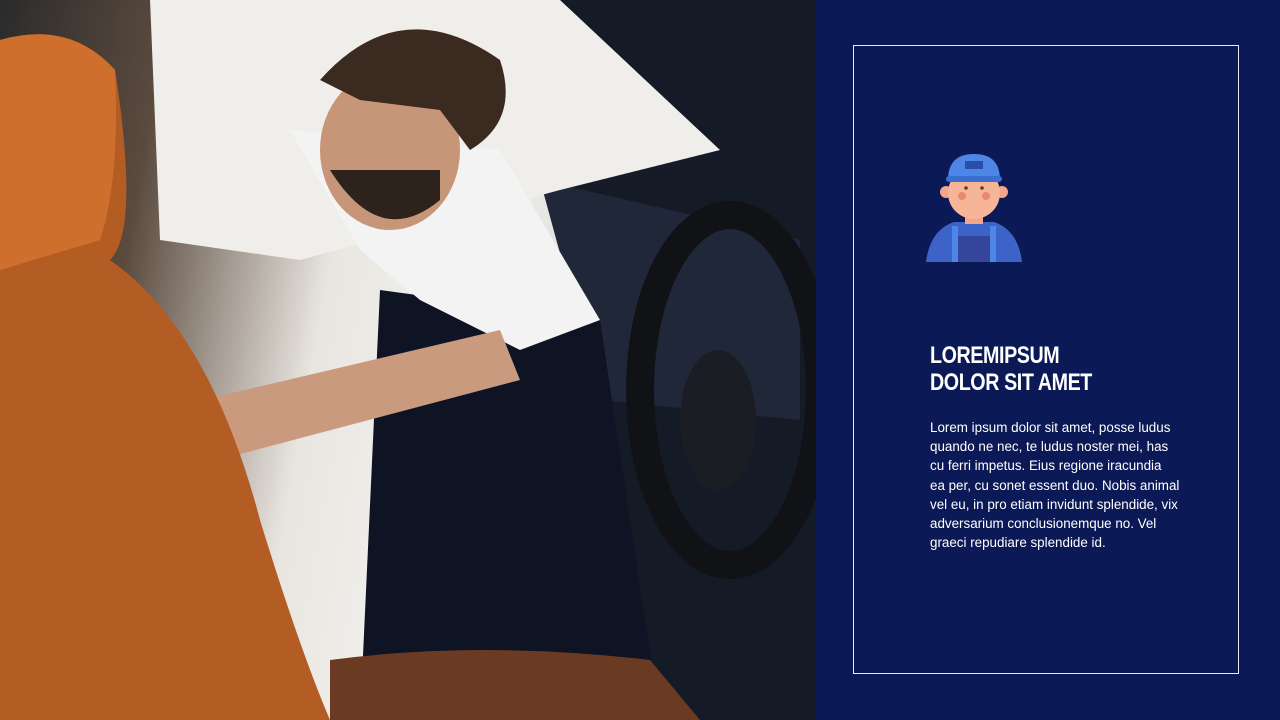 The height and width of the screenshot is (720, 1280). I want to click on slide-title: LOREMIPSUM DOLOR SIT AMET, so click(1036, 369).